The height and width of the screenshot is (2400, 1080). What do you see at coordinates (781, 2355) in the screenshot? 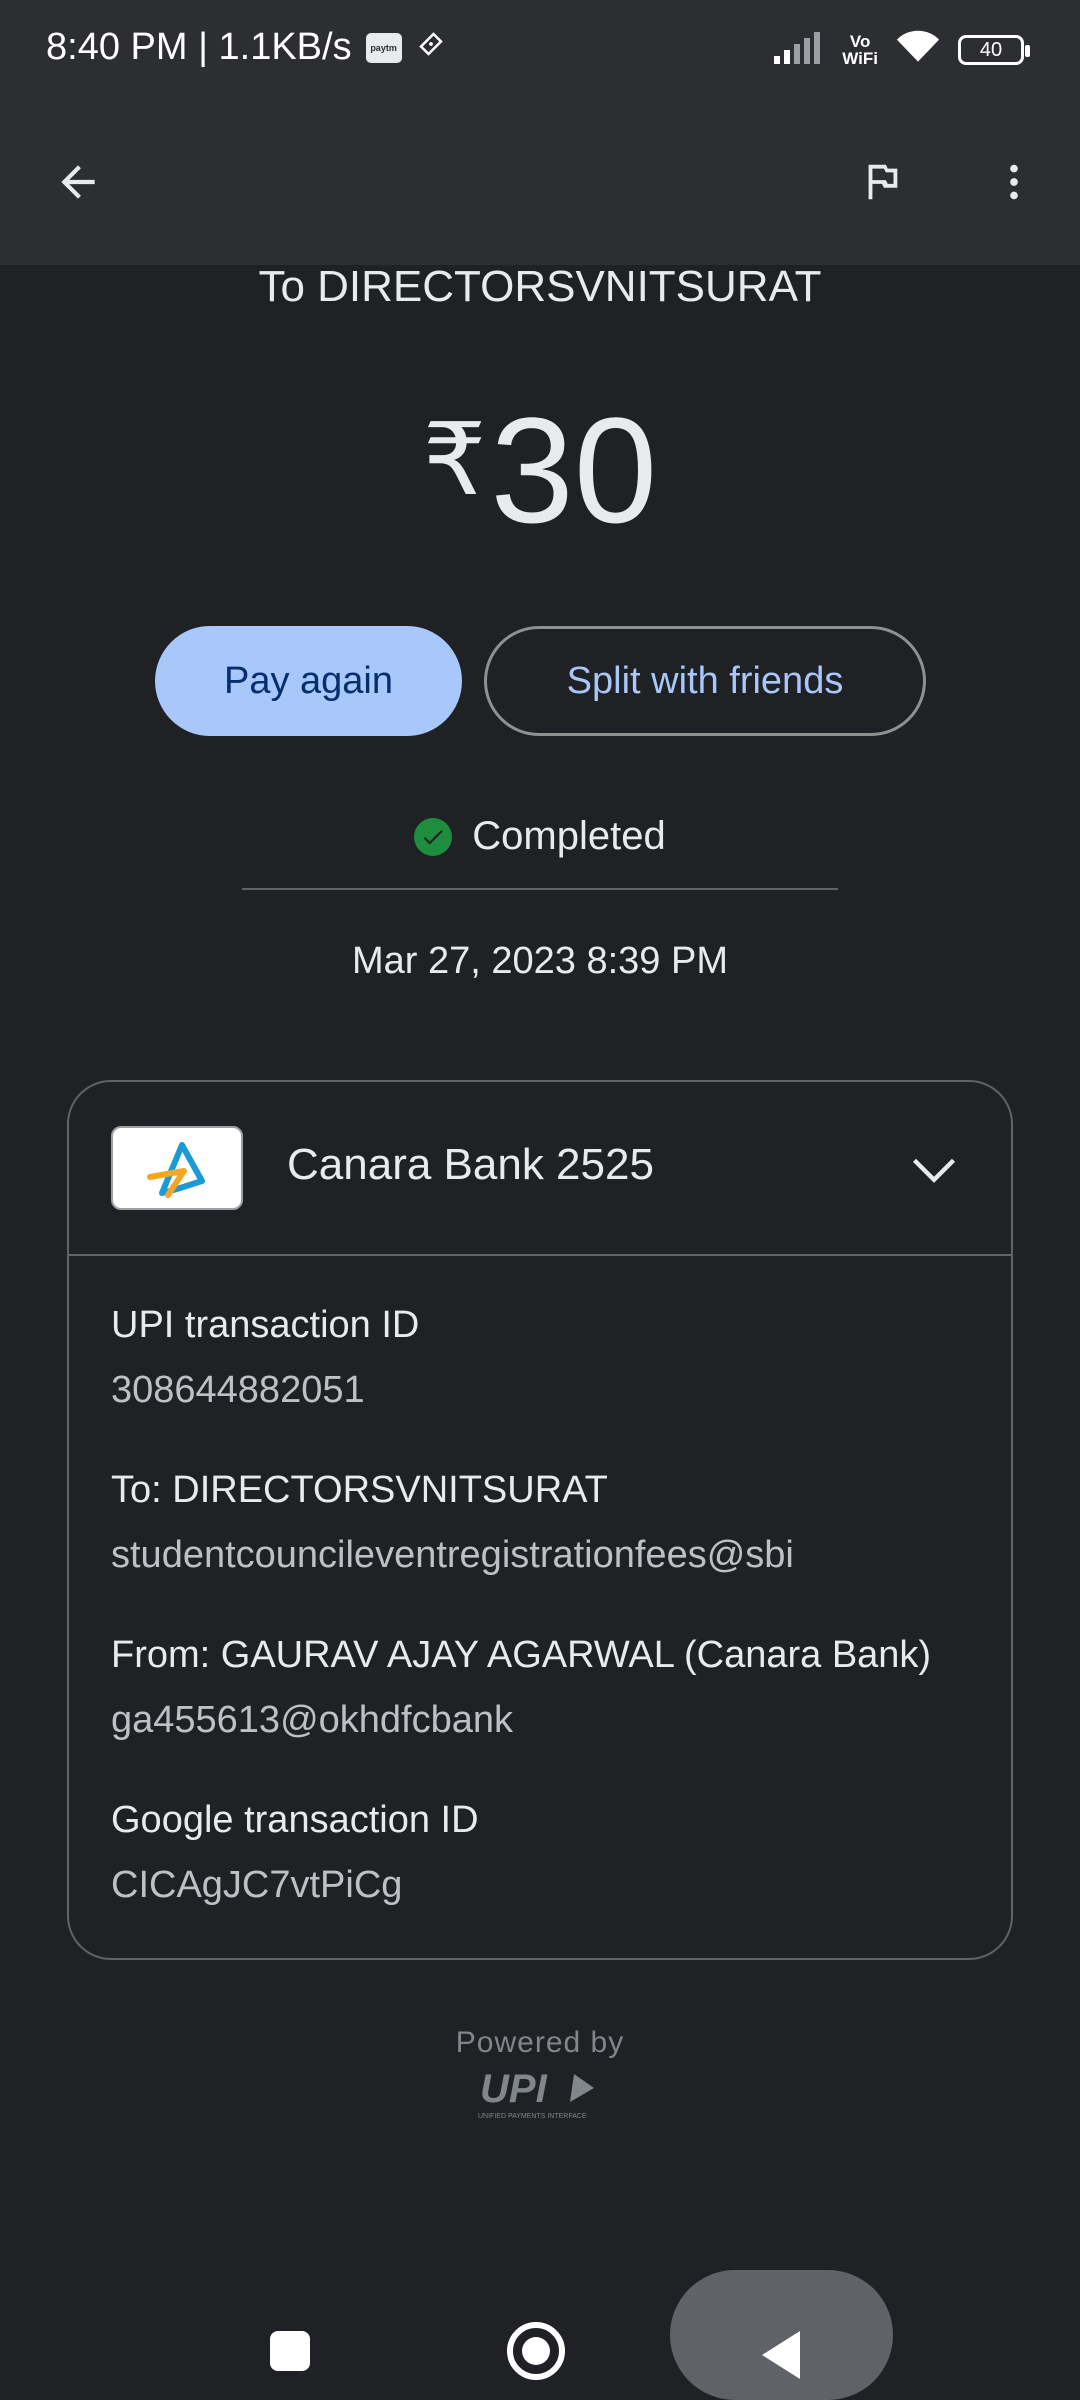
I see `back-nav-button` at bounding box center [781, 2355].